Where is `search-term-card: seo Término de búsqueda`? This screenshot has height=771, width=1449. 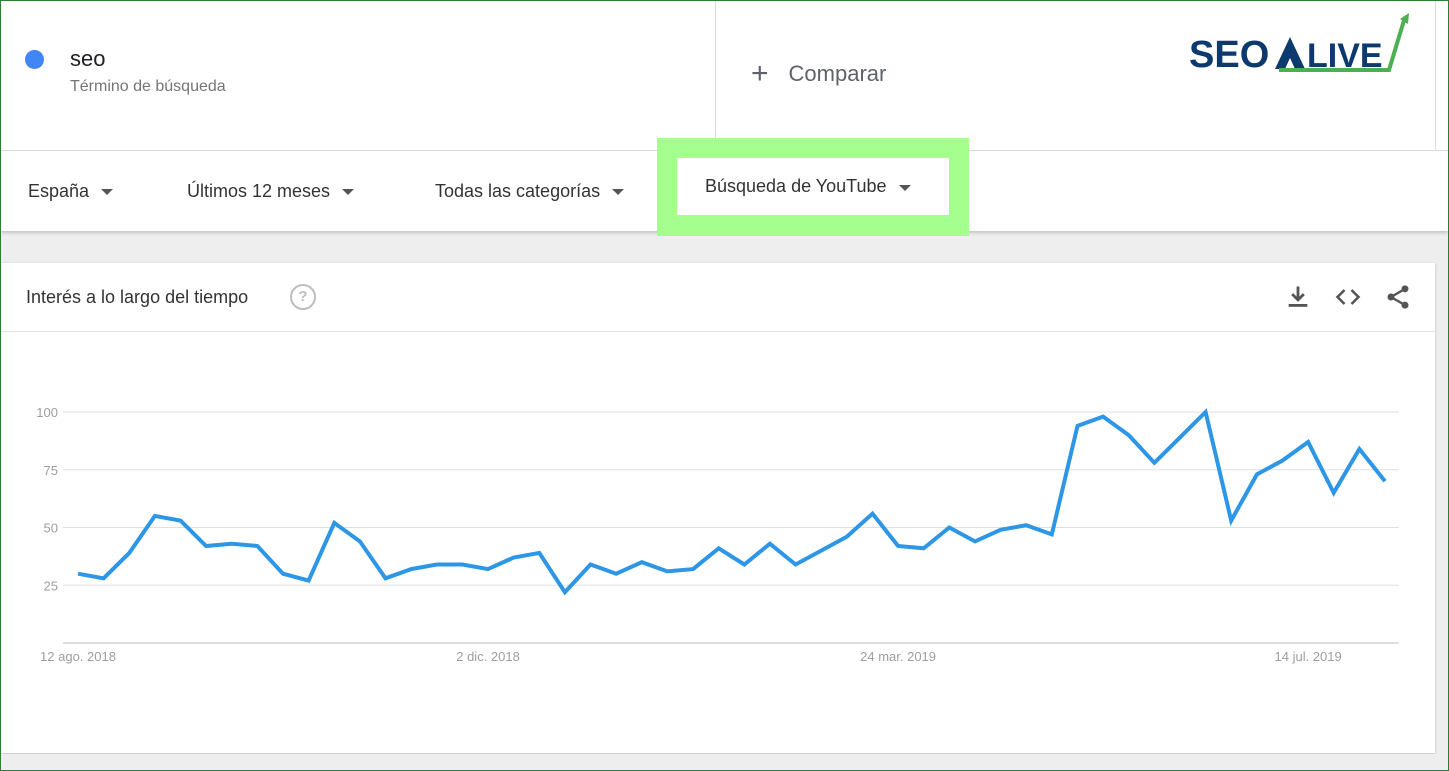 search-term-card: seo Término de búsqueda is located at coordinates (358, 75).